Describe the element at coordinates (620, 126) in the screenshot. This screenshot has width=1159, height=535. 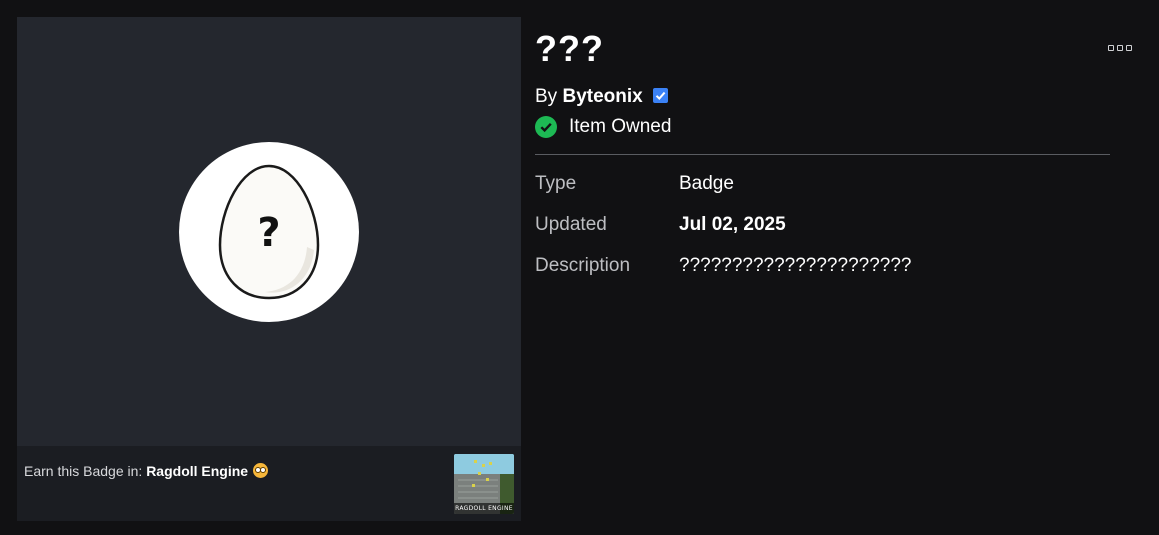
I see `owned-label: Item Owned` at that location.